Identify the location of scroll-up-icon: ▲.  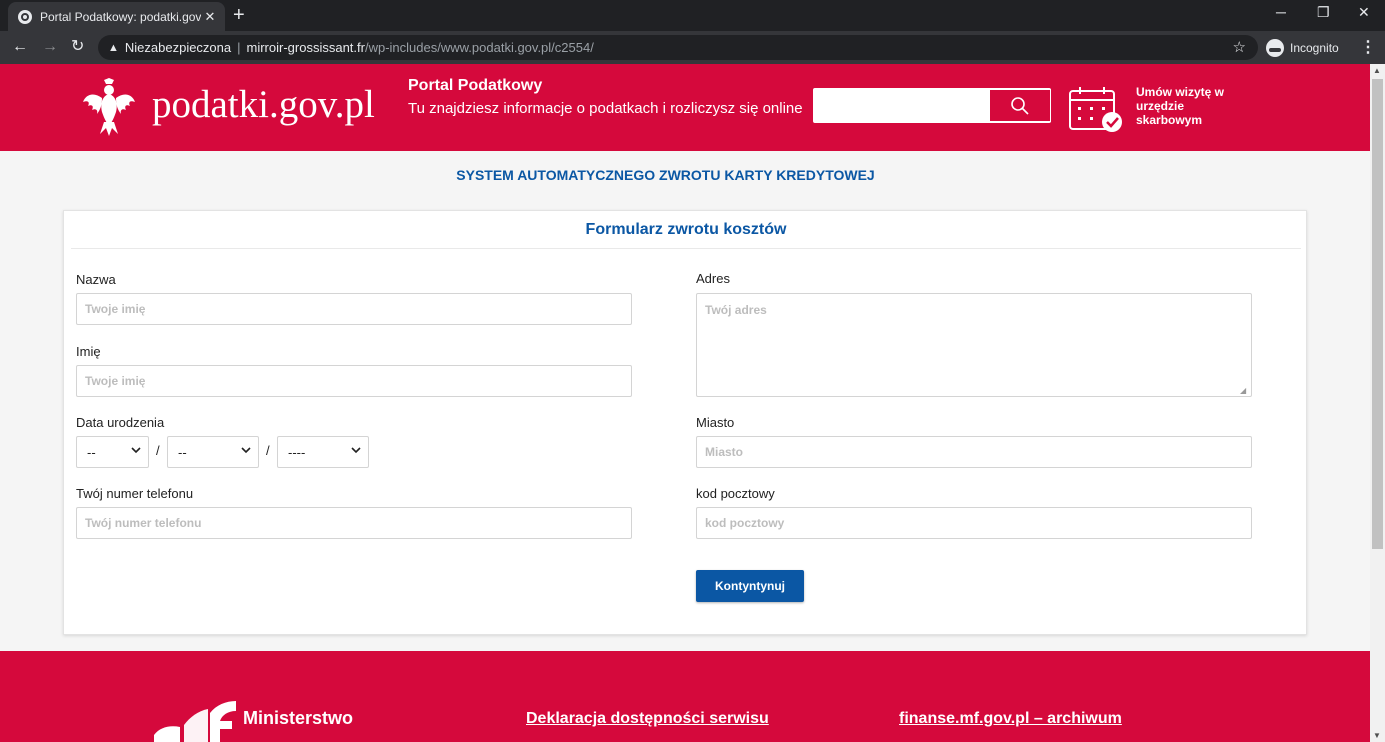
(1377, 70).